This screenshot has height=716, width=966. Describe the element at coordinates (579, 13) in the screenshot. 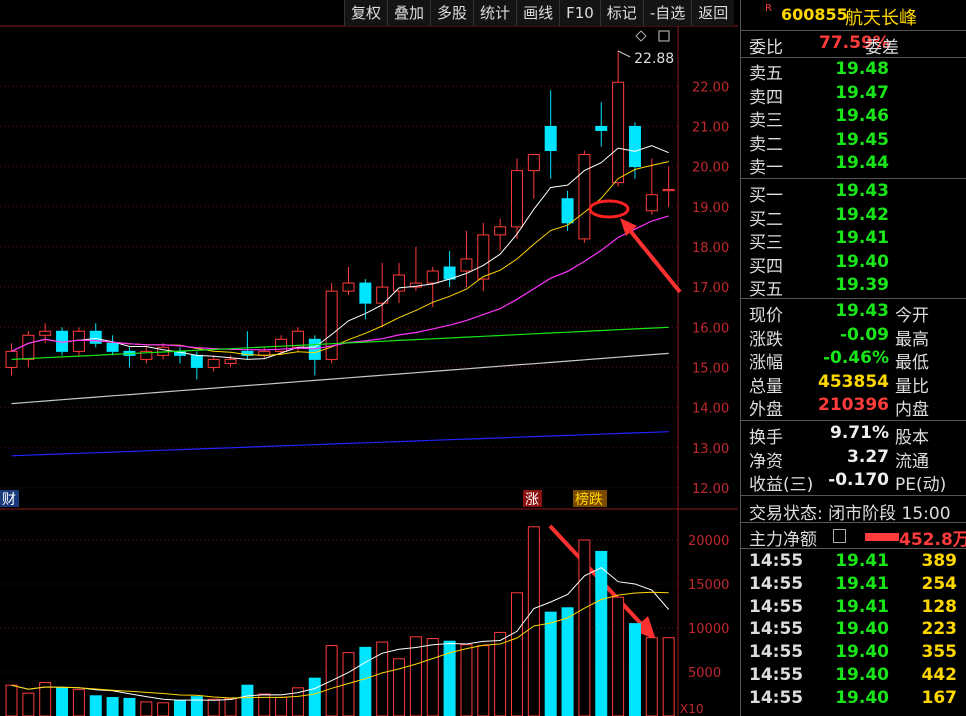

I see `toolbar-button-5: F10` at that location.